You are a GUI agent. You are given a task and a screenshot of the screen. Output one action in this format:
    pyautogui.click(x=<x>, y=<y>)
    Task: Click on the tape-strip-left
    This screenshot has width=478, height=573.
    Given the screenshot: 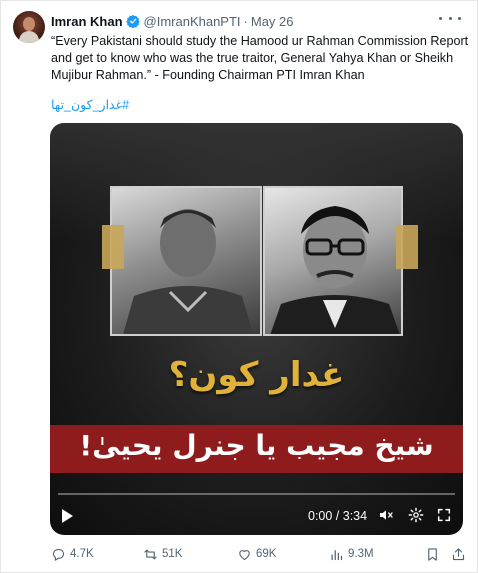 What is the action you would take?
    pyautogui.click(x=113, y=247)
    